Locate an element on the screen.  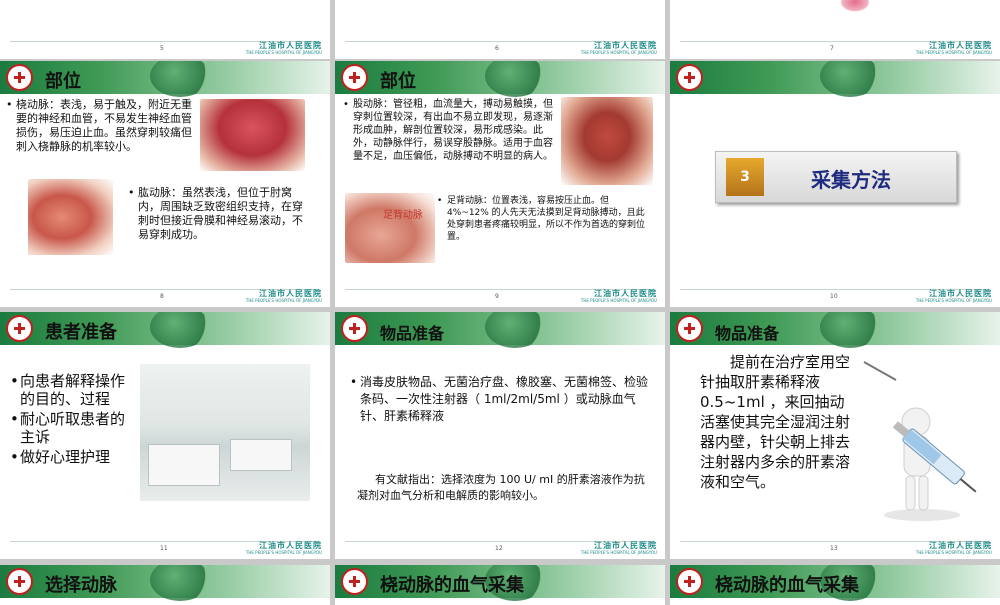
foot-illustration is located at coordinates (855, 6).